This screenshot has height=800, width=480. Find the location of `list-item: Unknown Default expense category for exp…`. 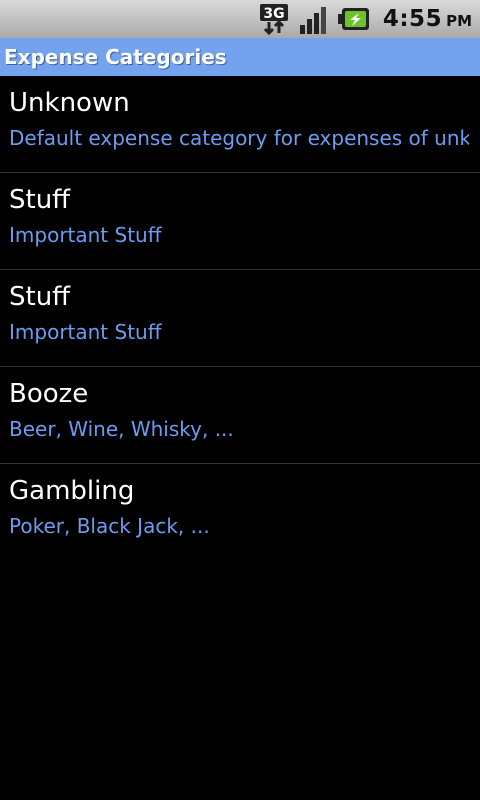

list-item: Unknown Default expense category for exp… is located at coordinates (240, 124).